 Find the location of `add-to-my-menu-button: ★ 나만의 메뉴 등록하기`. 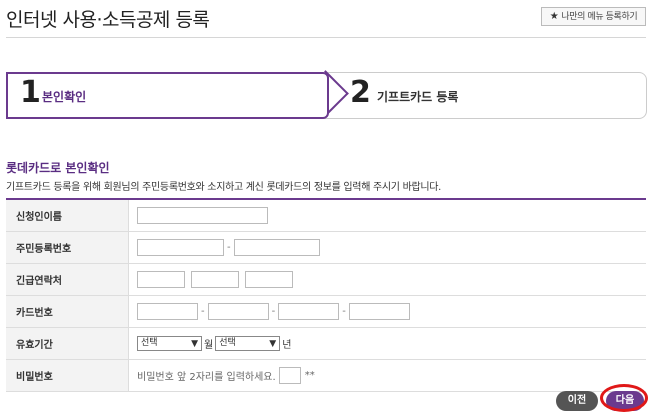

add-to-my-menu-button: ★ 나만의 메뉴 등록하기 is located at coordinates (593, 16).